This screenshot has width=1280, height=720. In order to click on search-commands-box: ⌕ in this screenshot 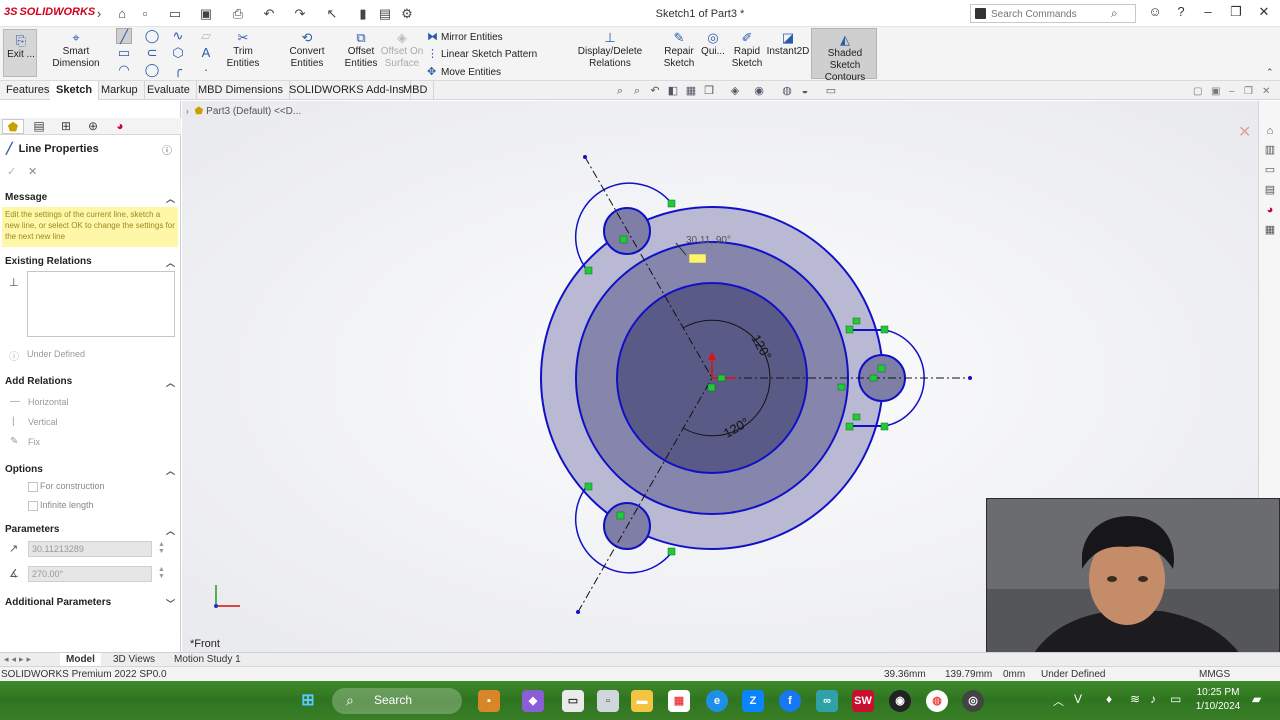, I will do `click(1053, 13)`.